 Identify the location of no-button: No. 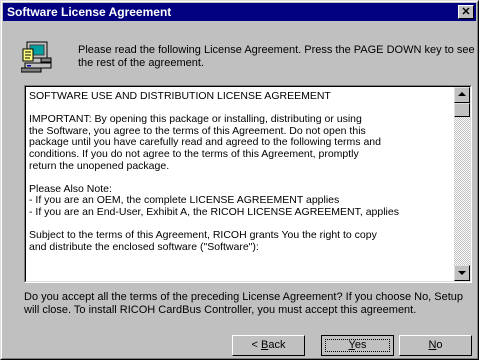
(435, 345).